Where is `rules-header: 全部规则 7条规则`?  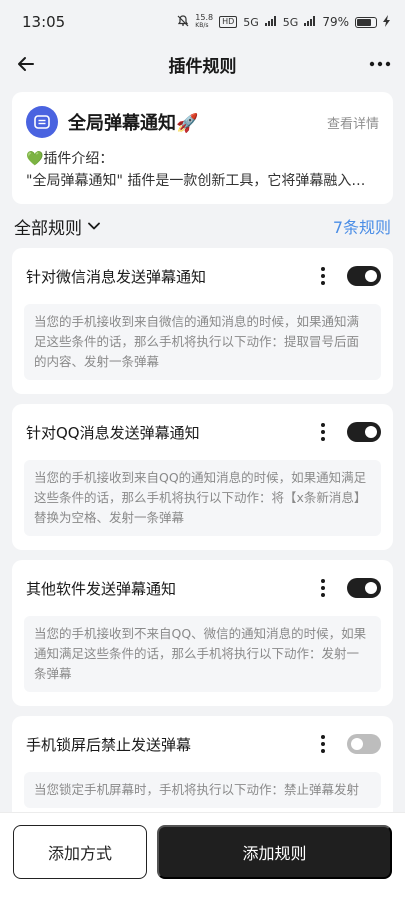
rules-header: 全部规则 7条规则 is located at coordinates (202, 226).